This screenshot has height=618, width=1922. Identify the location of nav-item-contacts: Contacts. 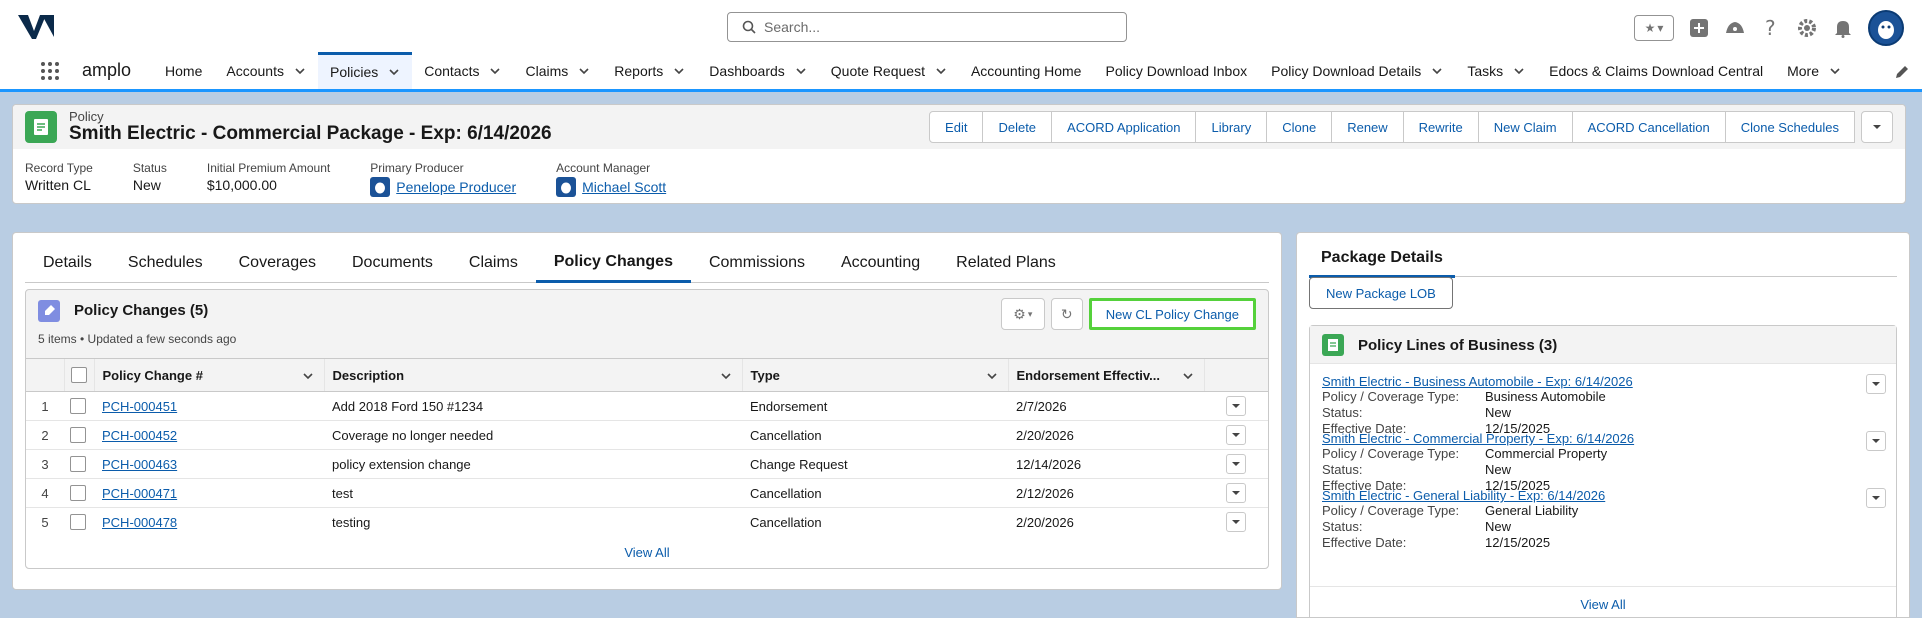
(462, 70).